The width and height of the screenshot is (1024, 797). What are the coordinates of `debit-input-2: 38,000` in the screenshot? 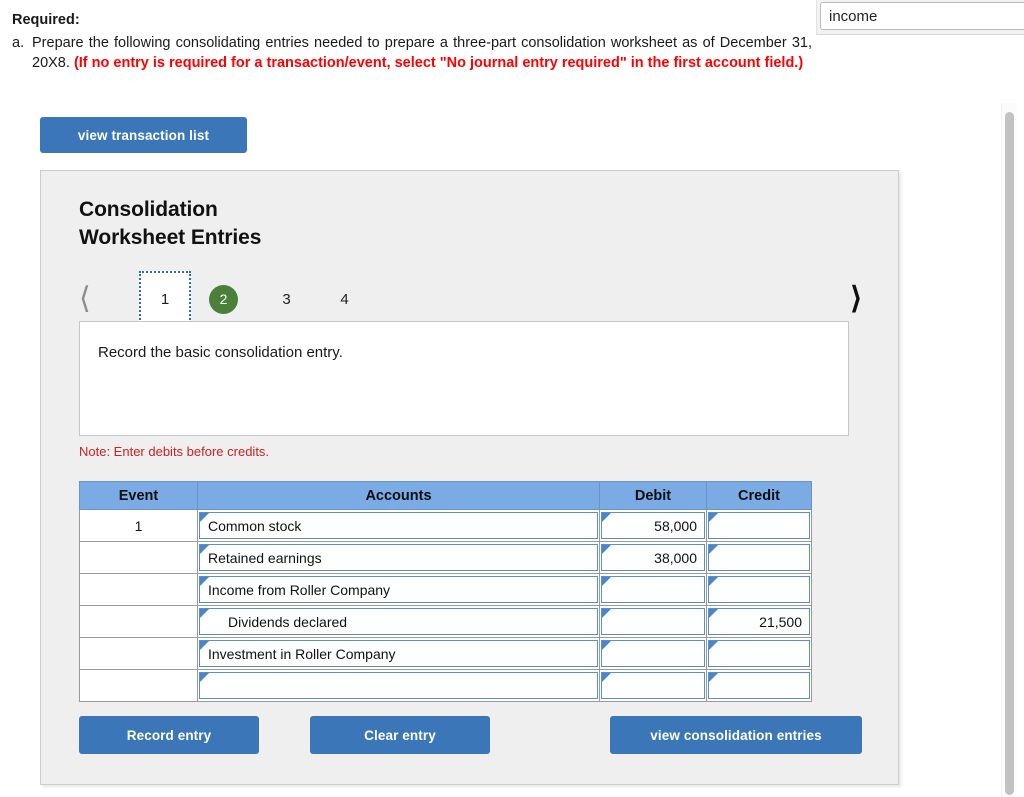 It's located at (653, 557).